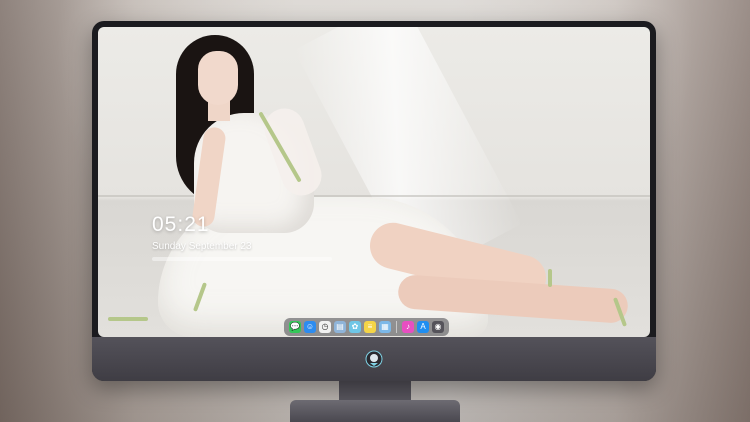  I want to click on dock: 💬 ☺ ◷ ▤ ✿ ≡ ▦ ♪ A ◉, so click(366, 327).